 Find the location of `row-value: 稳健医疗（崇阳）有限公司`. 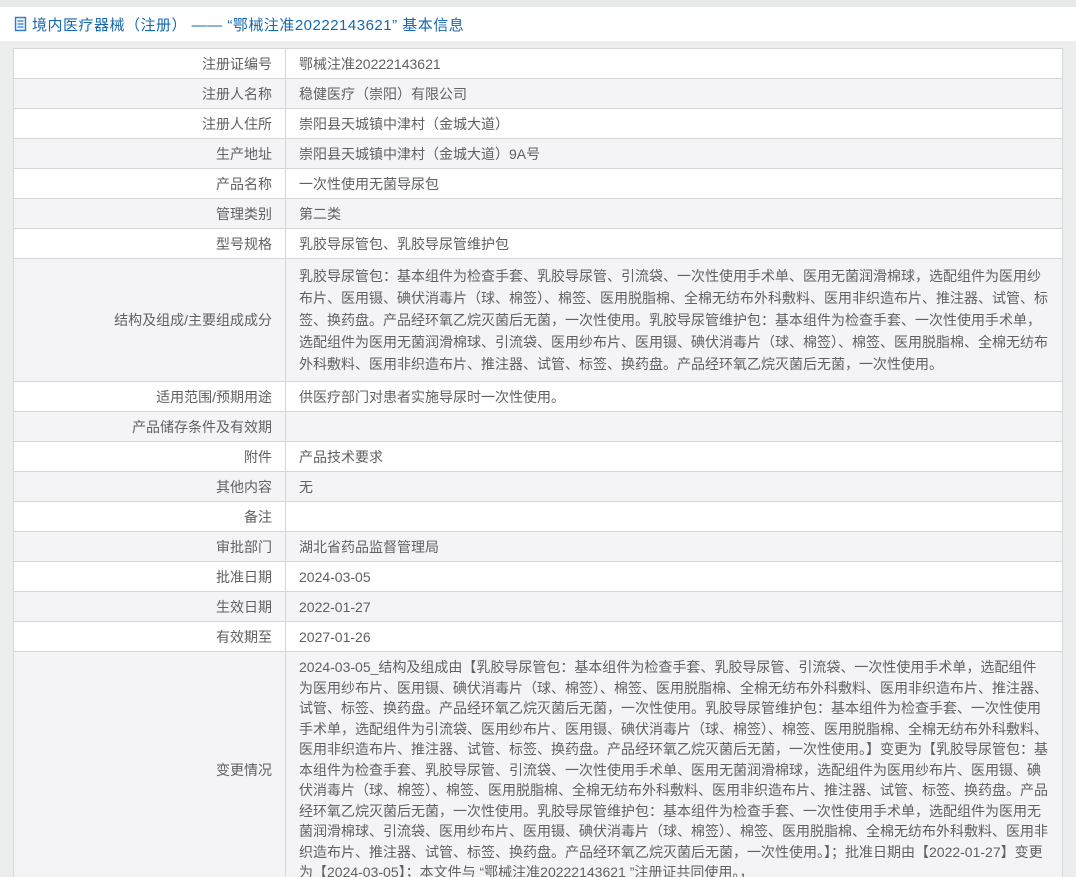

row-value: 稳健医疗（崇阳）有限公司 is located at coordinates (674, 93).